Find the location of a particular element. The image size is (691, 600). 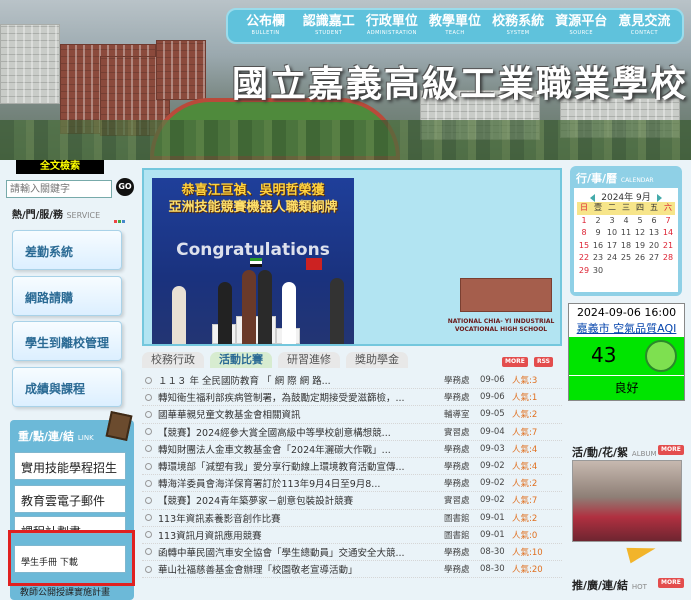

highlight-frame is located at coordinates (71, 558).